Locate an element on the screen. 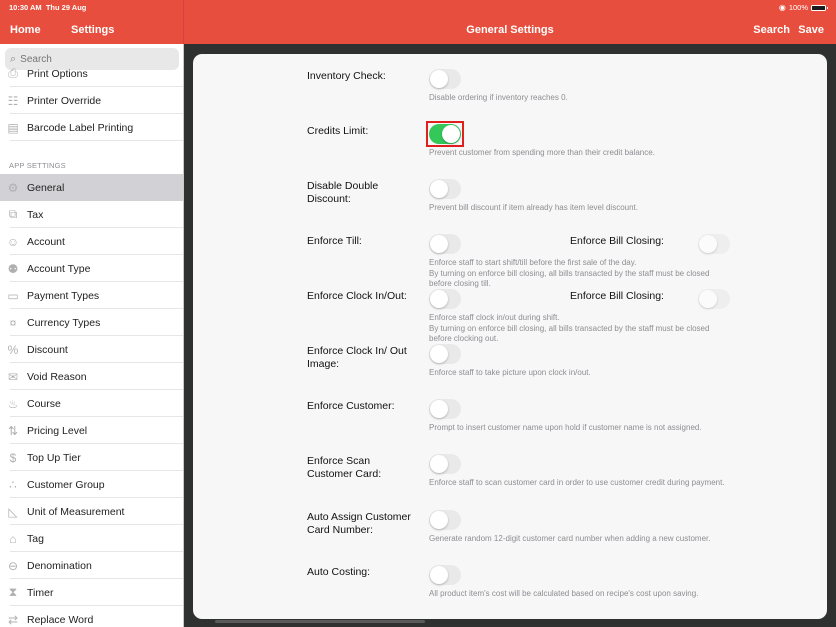  search-button: Search is located at coordinates (771, 30).